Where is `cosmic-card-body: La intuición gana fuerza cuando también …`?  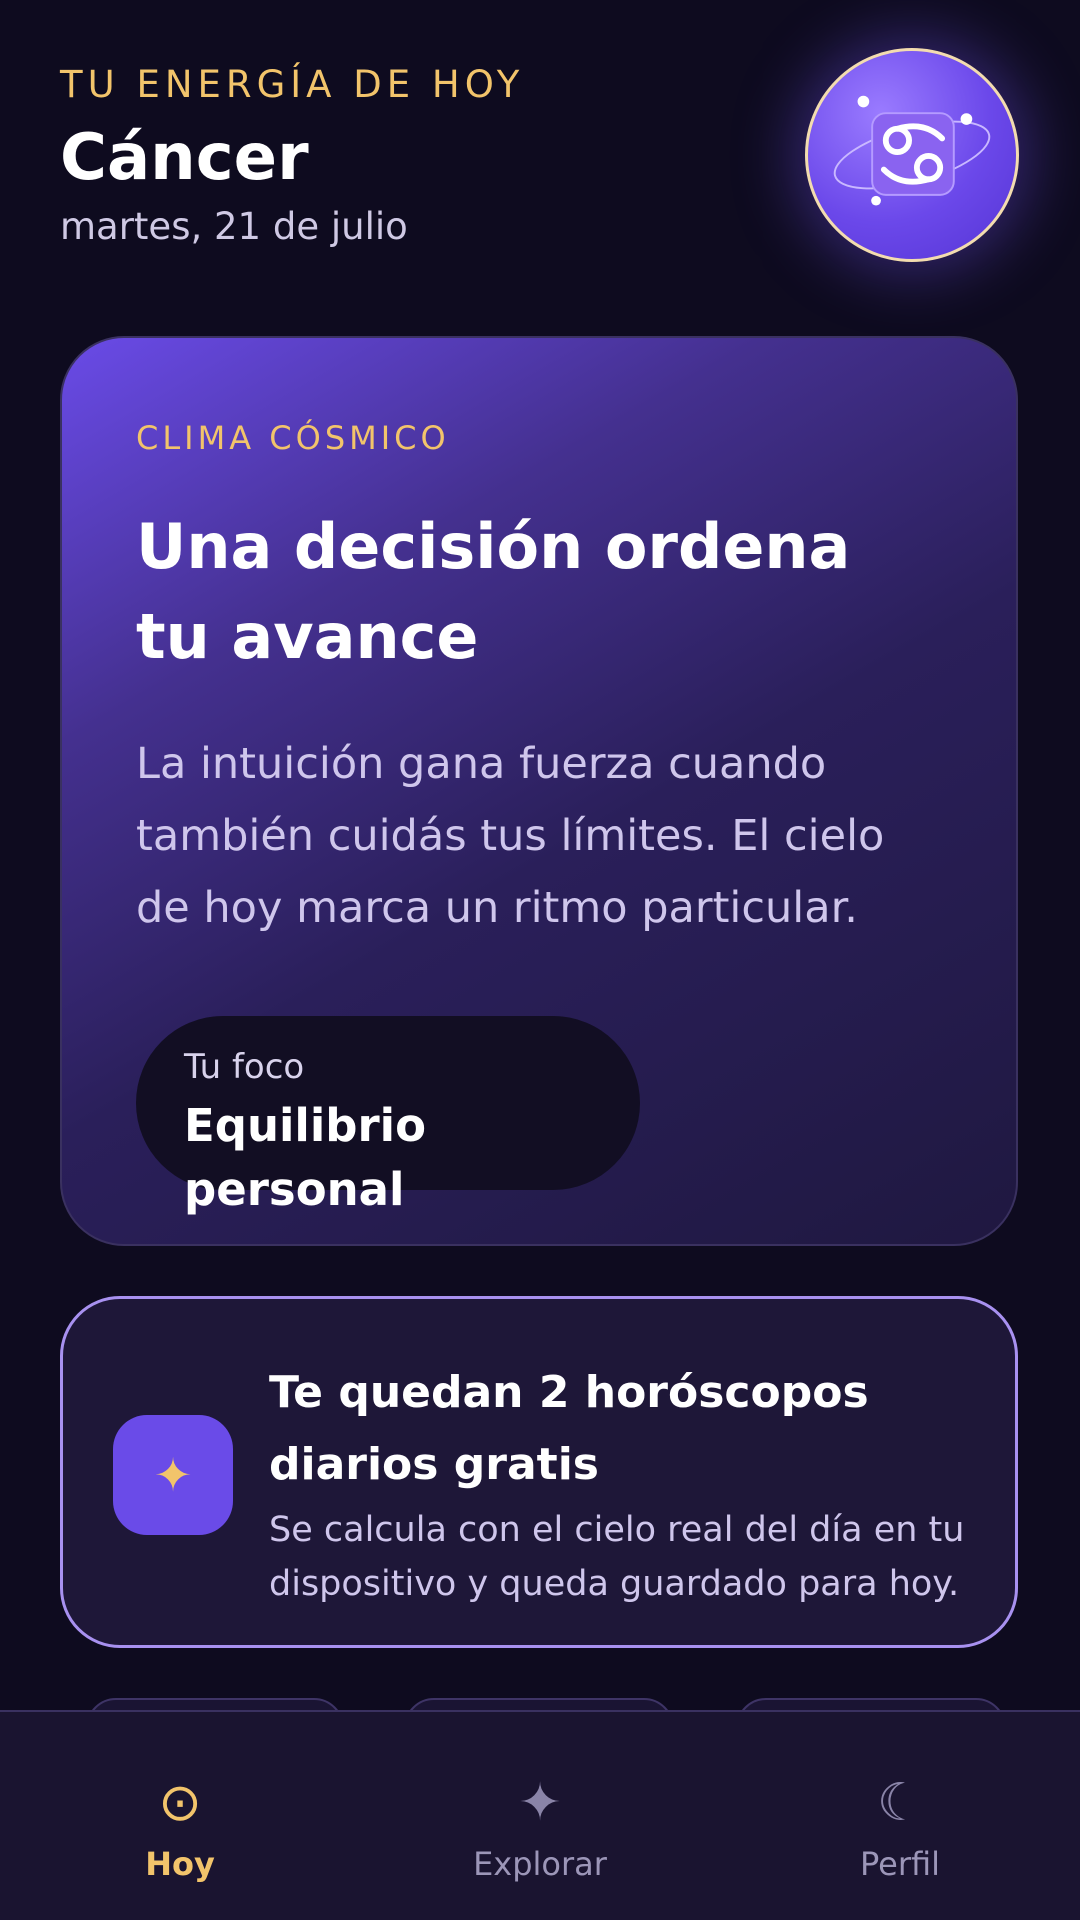
cosmic-card-body: La intuición gana fuerza cuando también … is located at coordinates (510, 836).